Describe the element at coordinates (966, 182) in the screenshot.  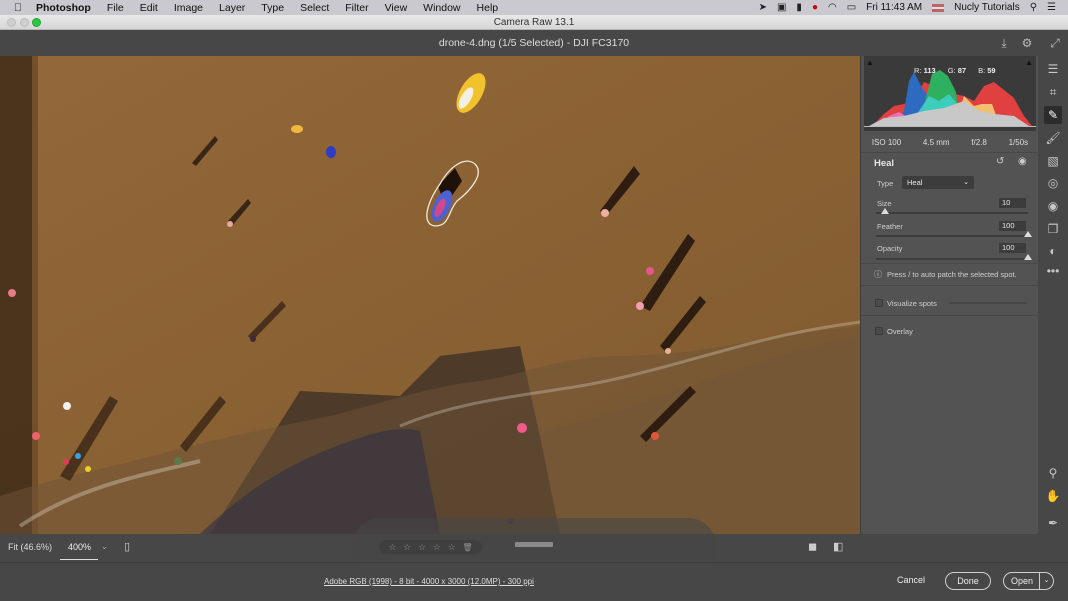
I see `chevron-down-icon: ⌄` at that location.